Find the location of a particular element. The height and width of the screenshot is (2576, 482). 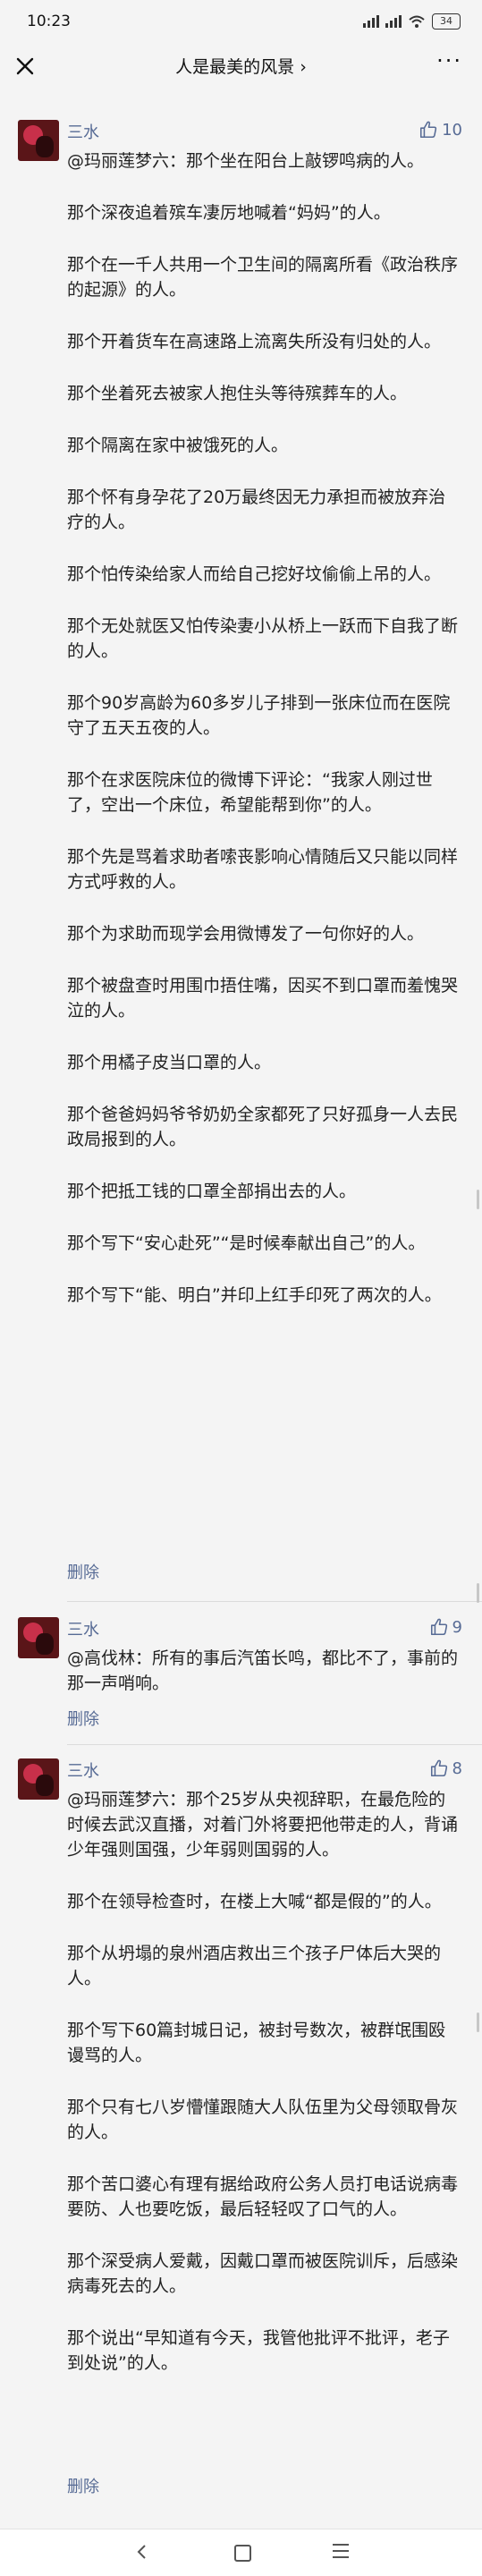

comment-paragraph: 那个在一千人共用一个卫生间的隔离所看《政治秩序的起源》的人。 is located at coordinates (263, 277).